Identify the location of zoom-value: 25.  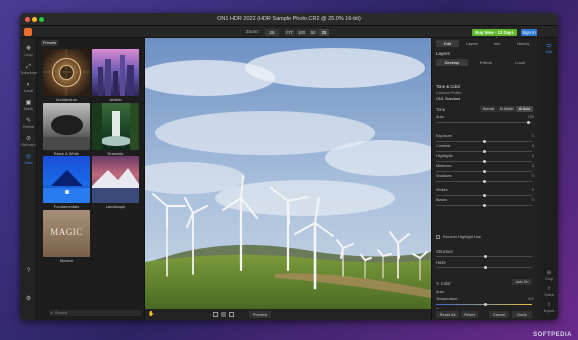
(272, 32).